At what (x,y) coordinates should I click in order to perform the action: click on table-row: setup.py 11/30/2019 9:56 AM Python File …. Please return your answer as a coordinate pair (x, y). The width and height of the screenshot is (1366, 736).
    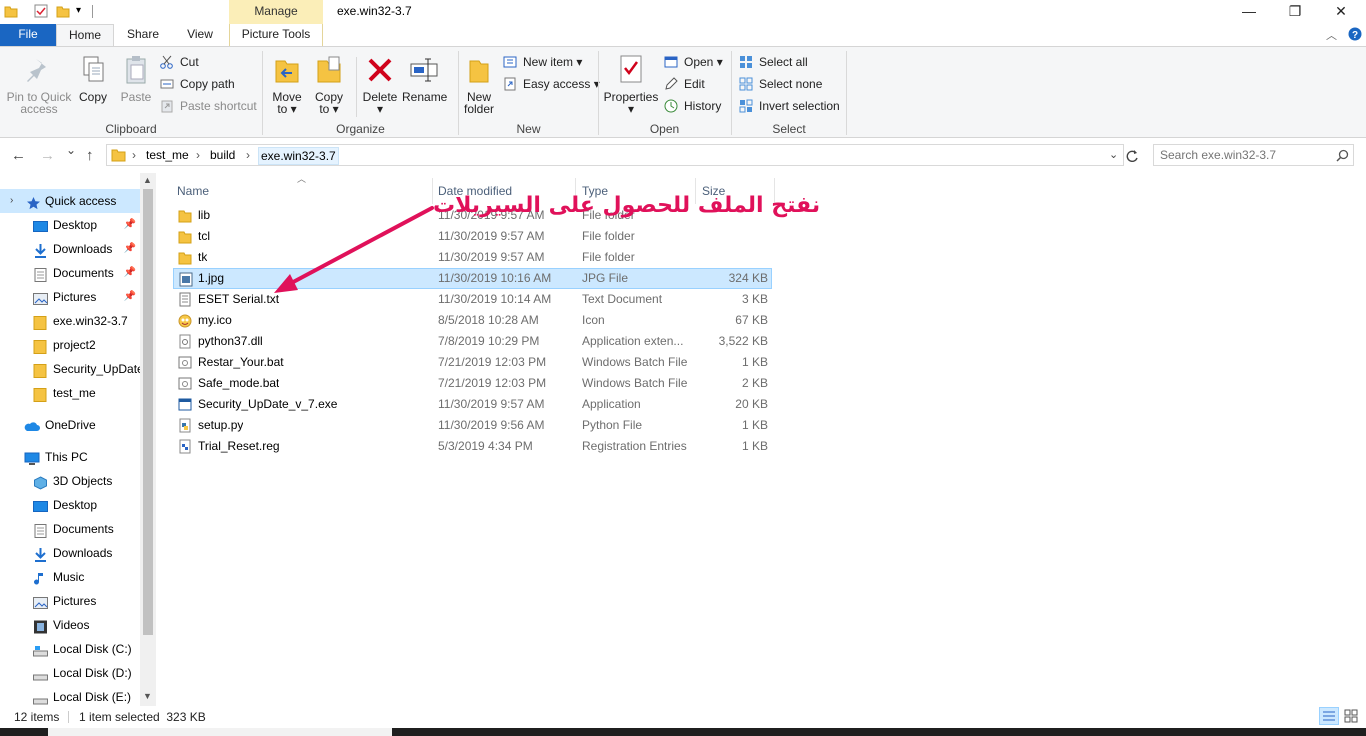
    Looking at the image, I should click on (472, 425).